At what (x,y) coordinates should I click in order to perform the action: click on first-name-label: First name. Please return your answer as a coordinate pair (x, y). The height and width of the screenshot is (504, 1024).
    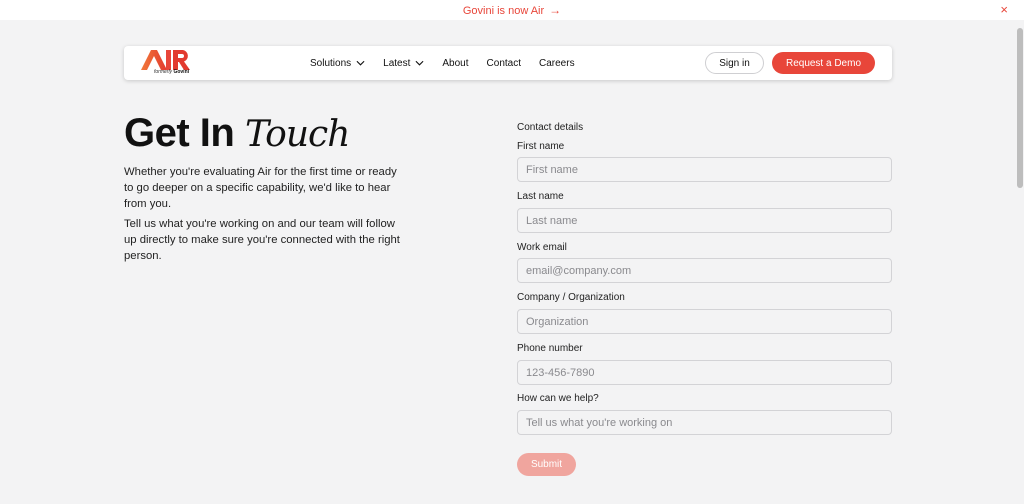
    Looking at the image, I should click on (541, 146).